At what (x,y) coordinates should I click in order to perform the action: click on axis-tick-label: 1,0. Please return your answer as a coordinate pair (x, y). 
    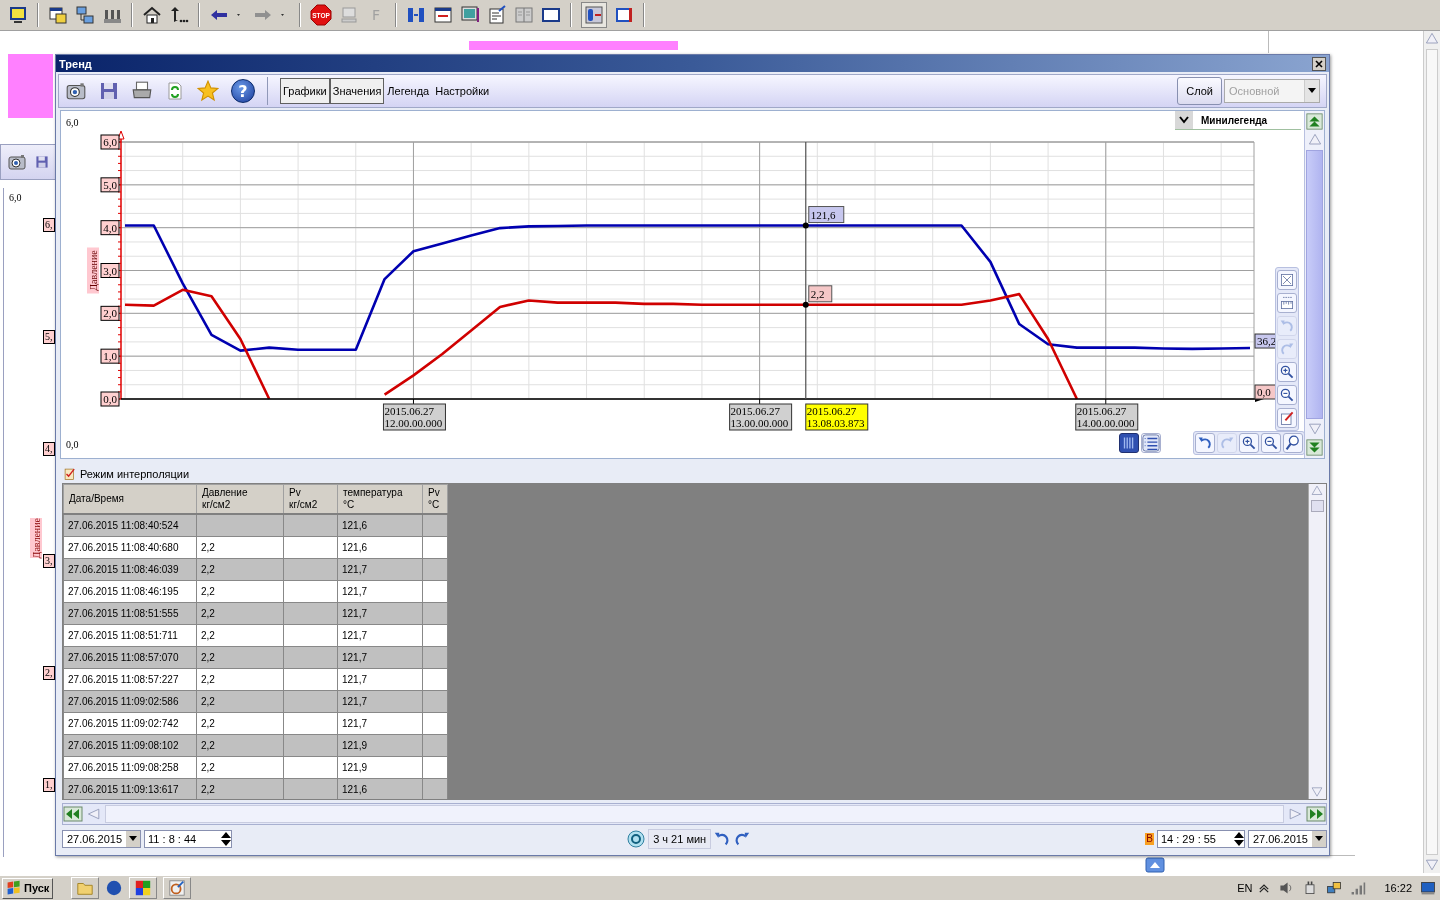
    Looking at the image, I should click on (110, 356).